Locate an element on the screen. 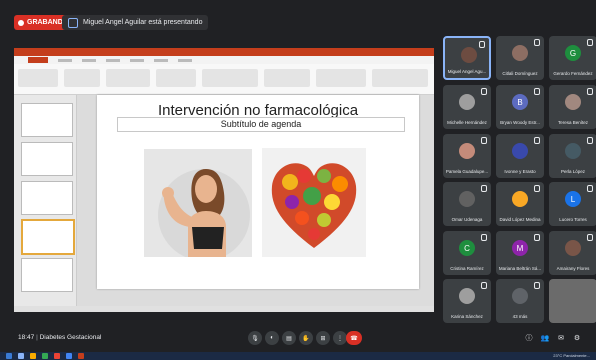 The width and height of the screenshot is (596, 360). participant-name: Gerardo Fernández is located at coordinates (573, 73).